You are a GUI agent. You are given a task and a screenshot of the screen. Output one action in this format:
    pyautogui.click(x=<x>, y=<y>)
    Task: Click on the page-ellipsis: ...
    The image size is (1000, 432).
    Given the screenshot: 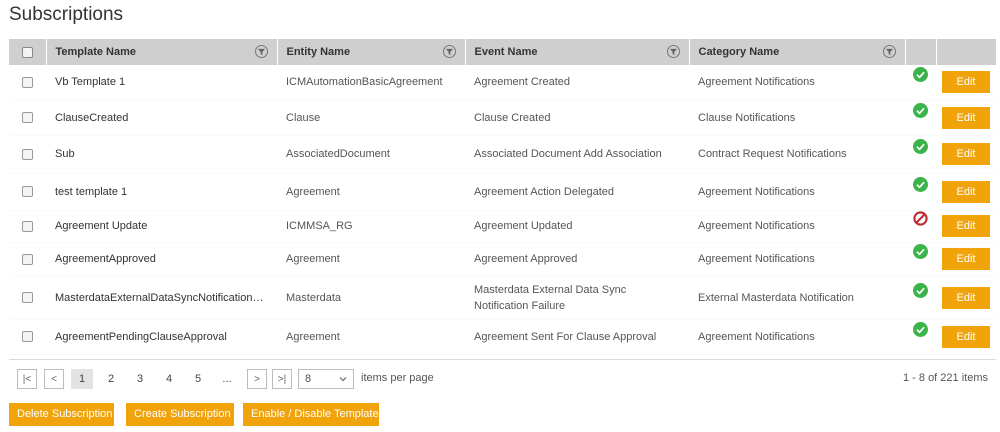 What is the action you would take?
    pyautogui.click(x=227, y=379)
    